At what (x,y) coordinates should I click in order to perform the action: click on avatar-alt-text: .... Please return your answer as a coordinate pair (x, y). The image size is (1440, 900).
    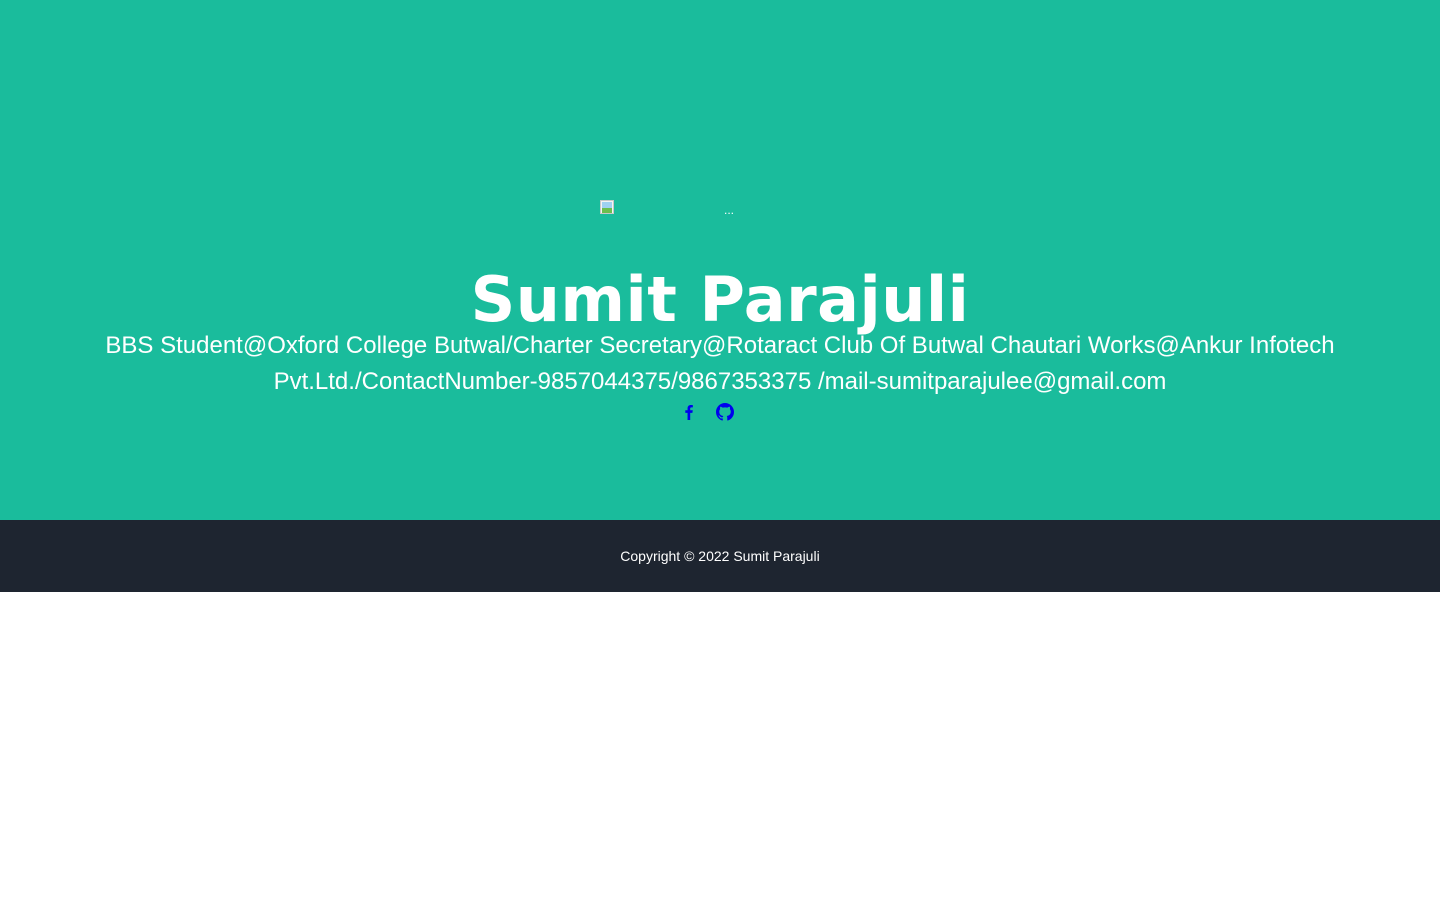
    Looking at the image, I should click on (729, 210).